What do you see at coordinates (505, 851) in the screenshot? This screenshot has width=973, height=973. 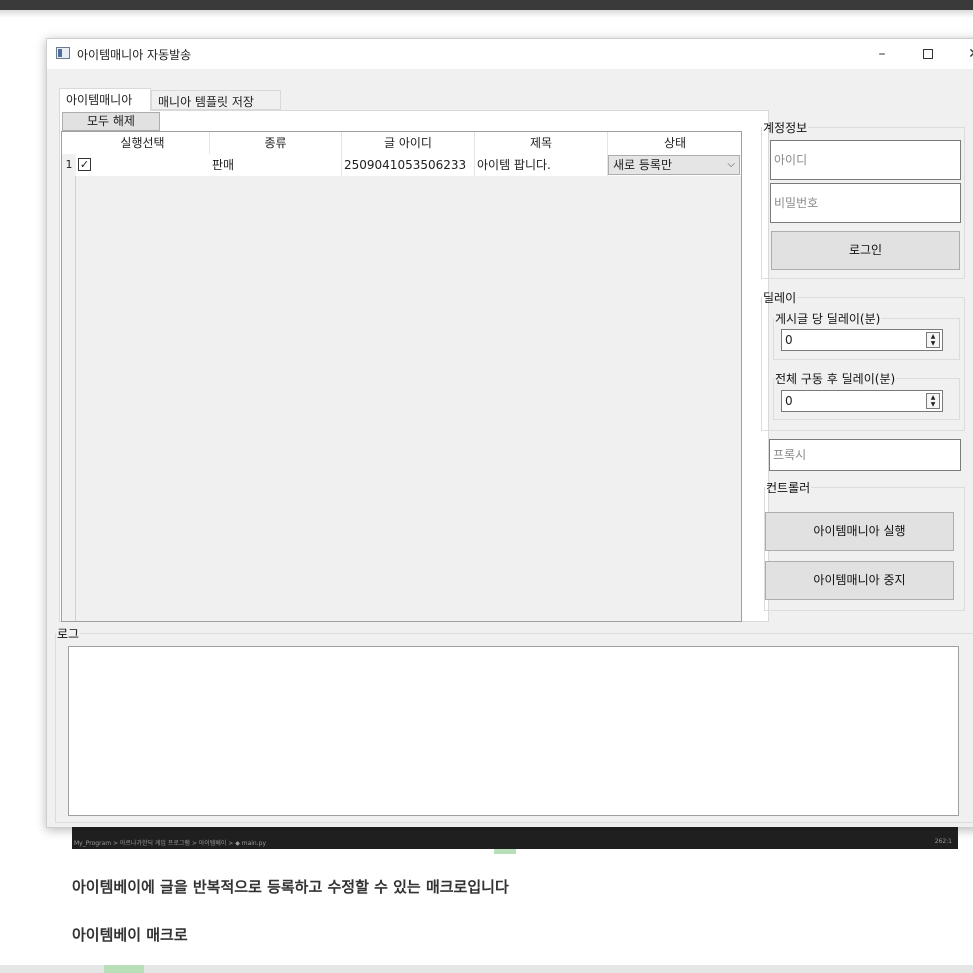 I see `green-highlight-mark` at bounding box center [505, 851].